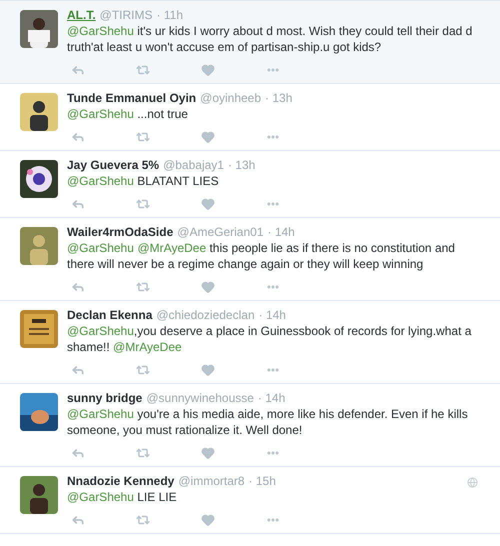  I want to click on user-name: AL.T., so click(81, 15).